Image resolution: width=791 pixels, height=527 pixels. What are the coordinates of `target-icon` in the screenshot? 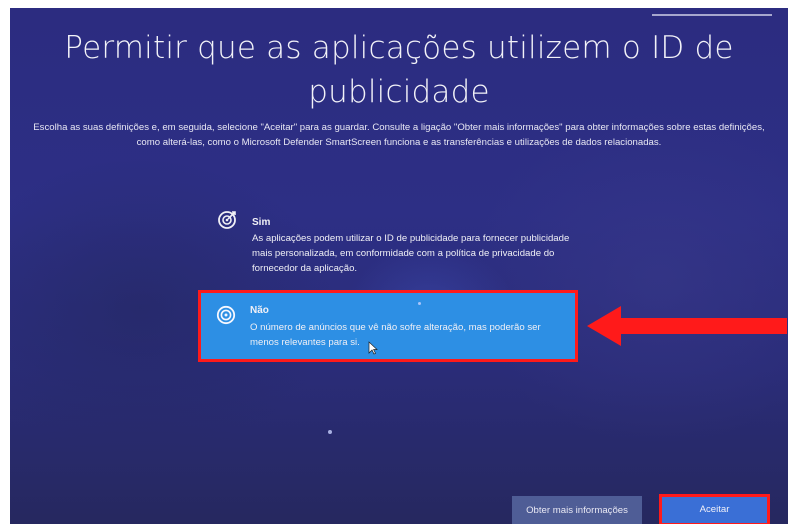 It's located at (226, 315).